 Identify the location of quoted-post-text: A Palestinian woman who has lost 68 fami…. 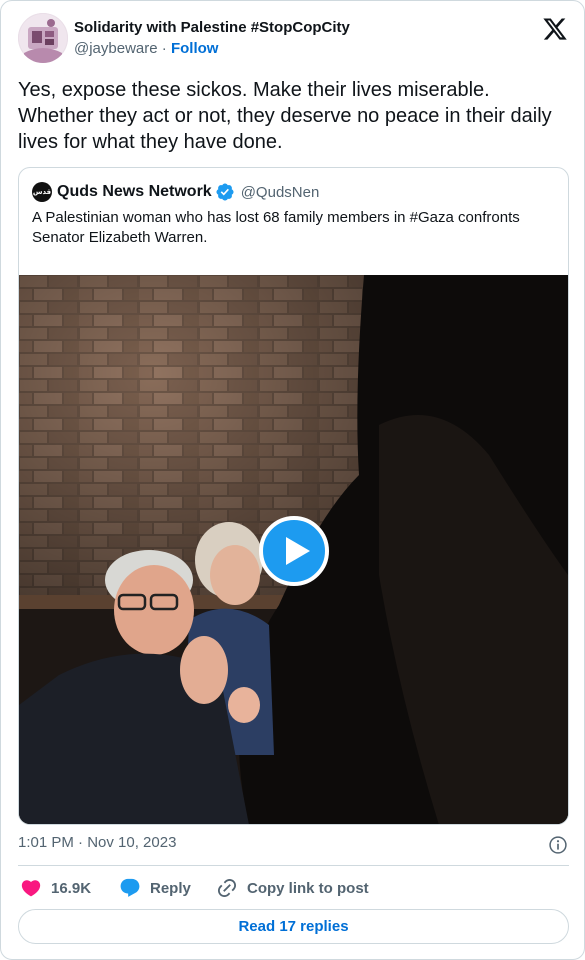
(276, 227).